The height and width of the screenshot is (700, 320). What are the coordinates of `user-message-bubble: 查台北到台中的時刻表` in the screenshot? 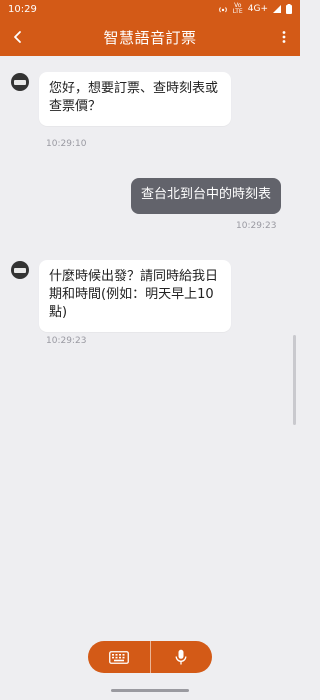 It's located at (206, 196).